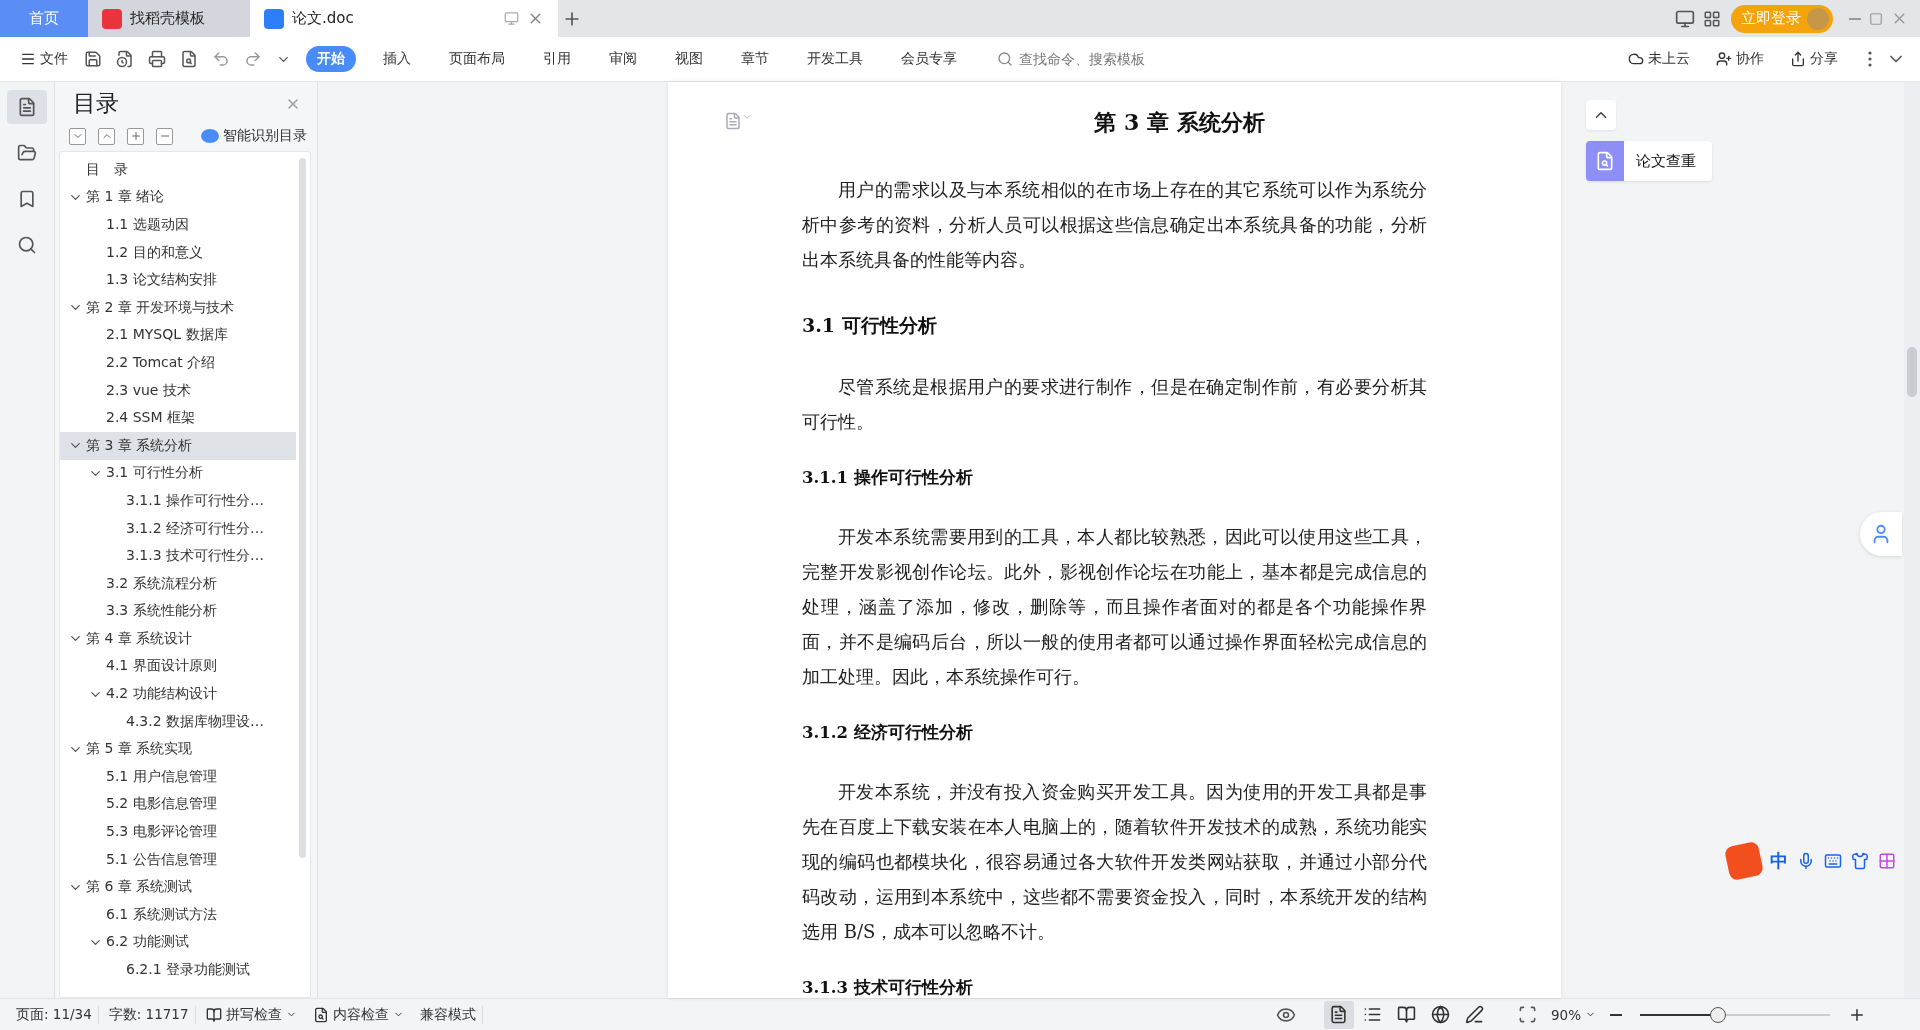 This screenshot has height=1030, width=1920. Describe the element at coordinates (274, 18) in the screenshot. I see `document-logo-icon` at that location.